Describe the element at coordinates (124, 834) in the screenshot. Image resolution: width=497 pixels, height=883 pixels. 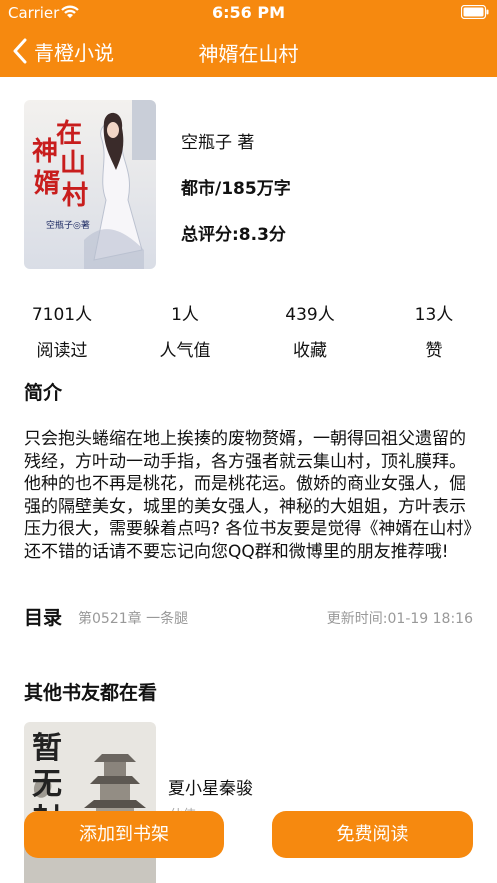
I see `add-to-shelf-button: 添加到书架` at that location.